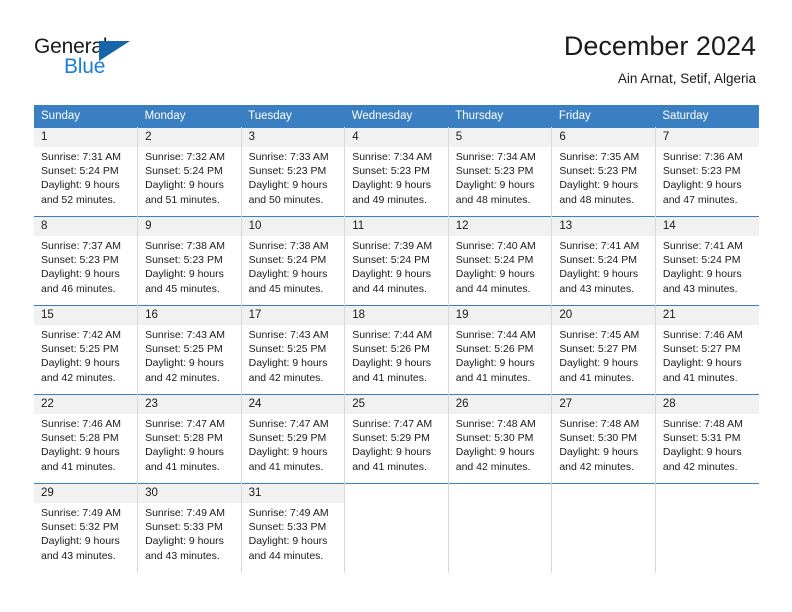 The height and width of the screenshot is (612, 792). I want to click on page-subtitle-location: Ain Arnat, Setif, Algeria, so click(686, 78).